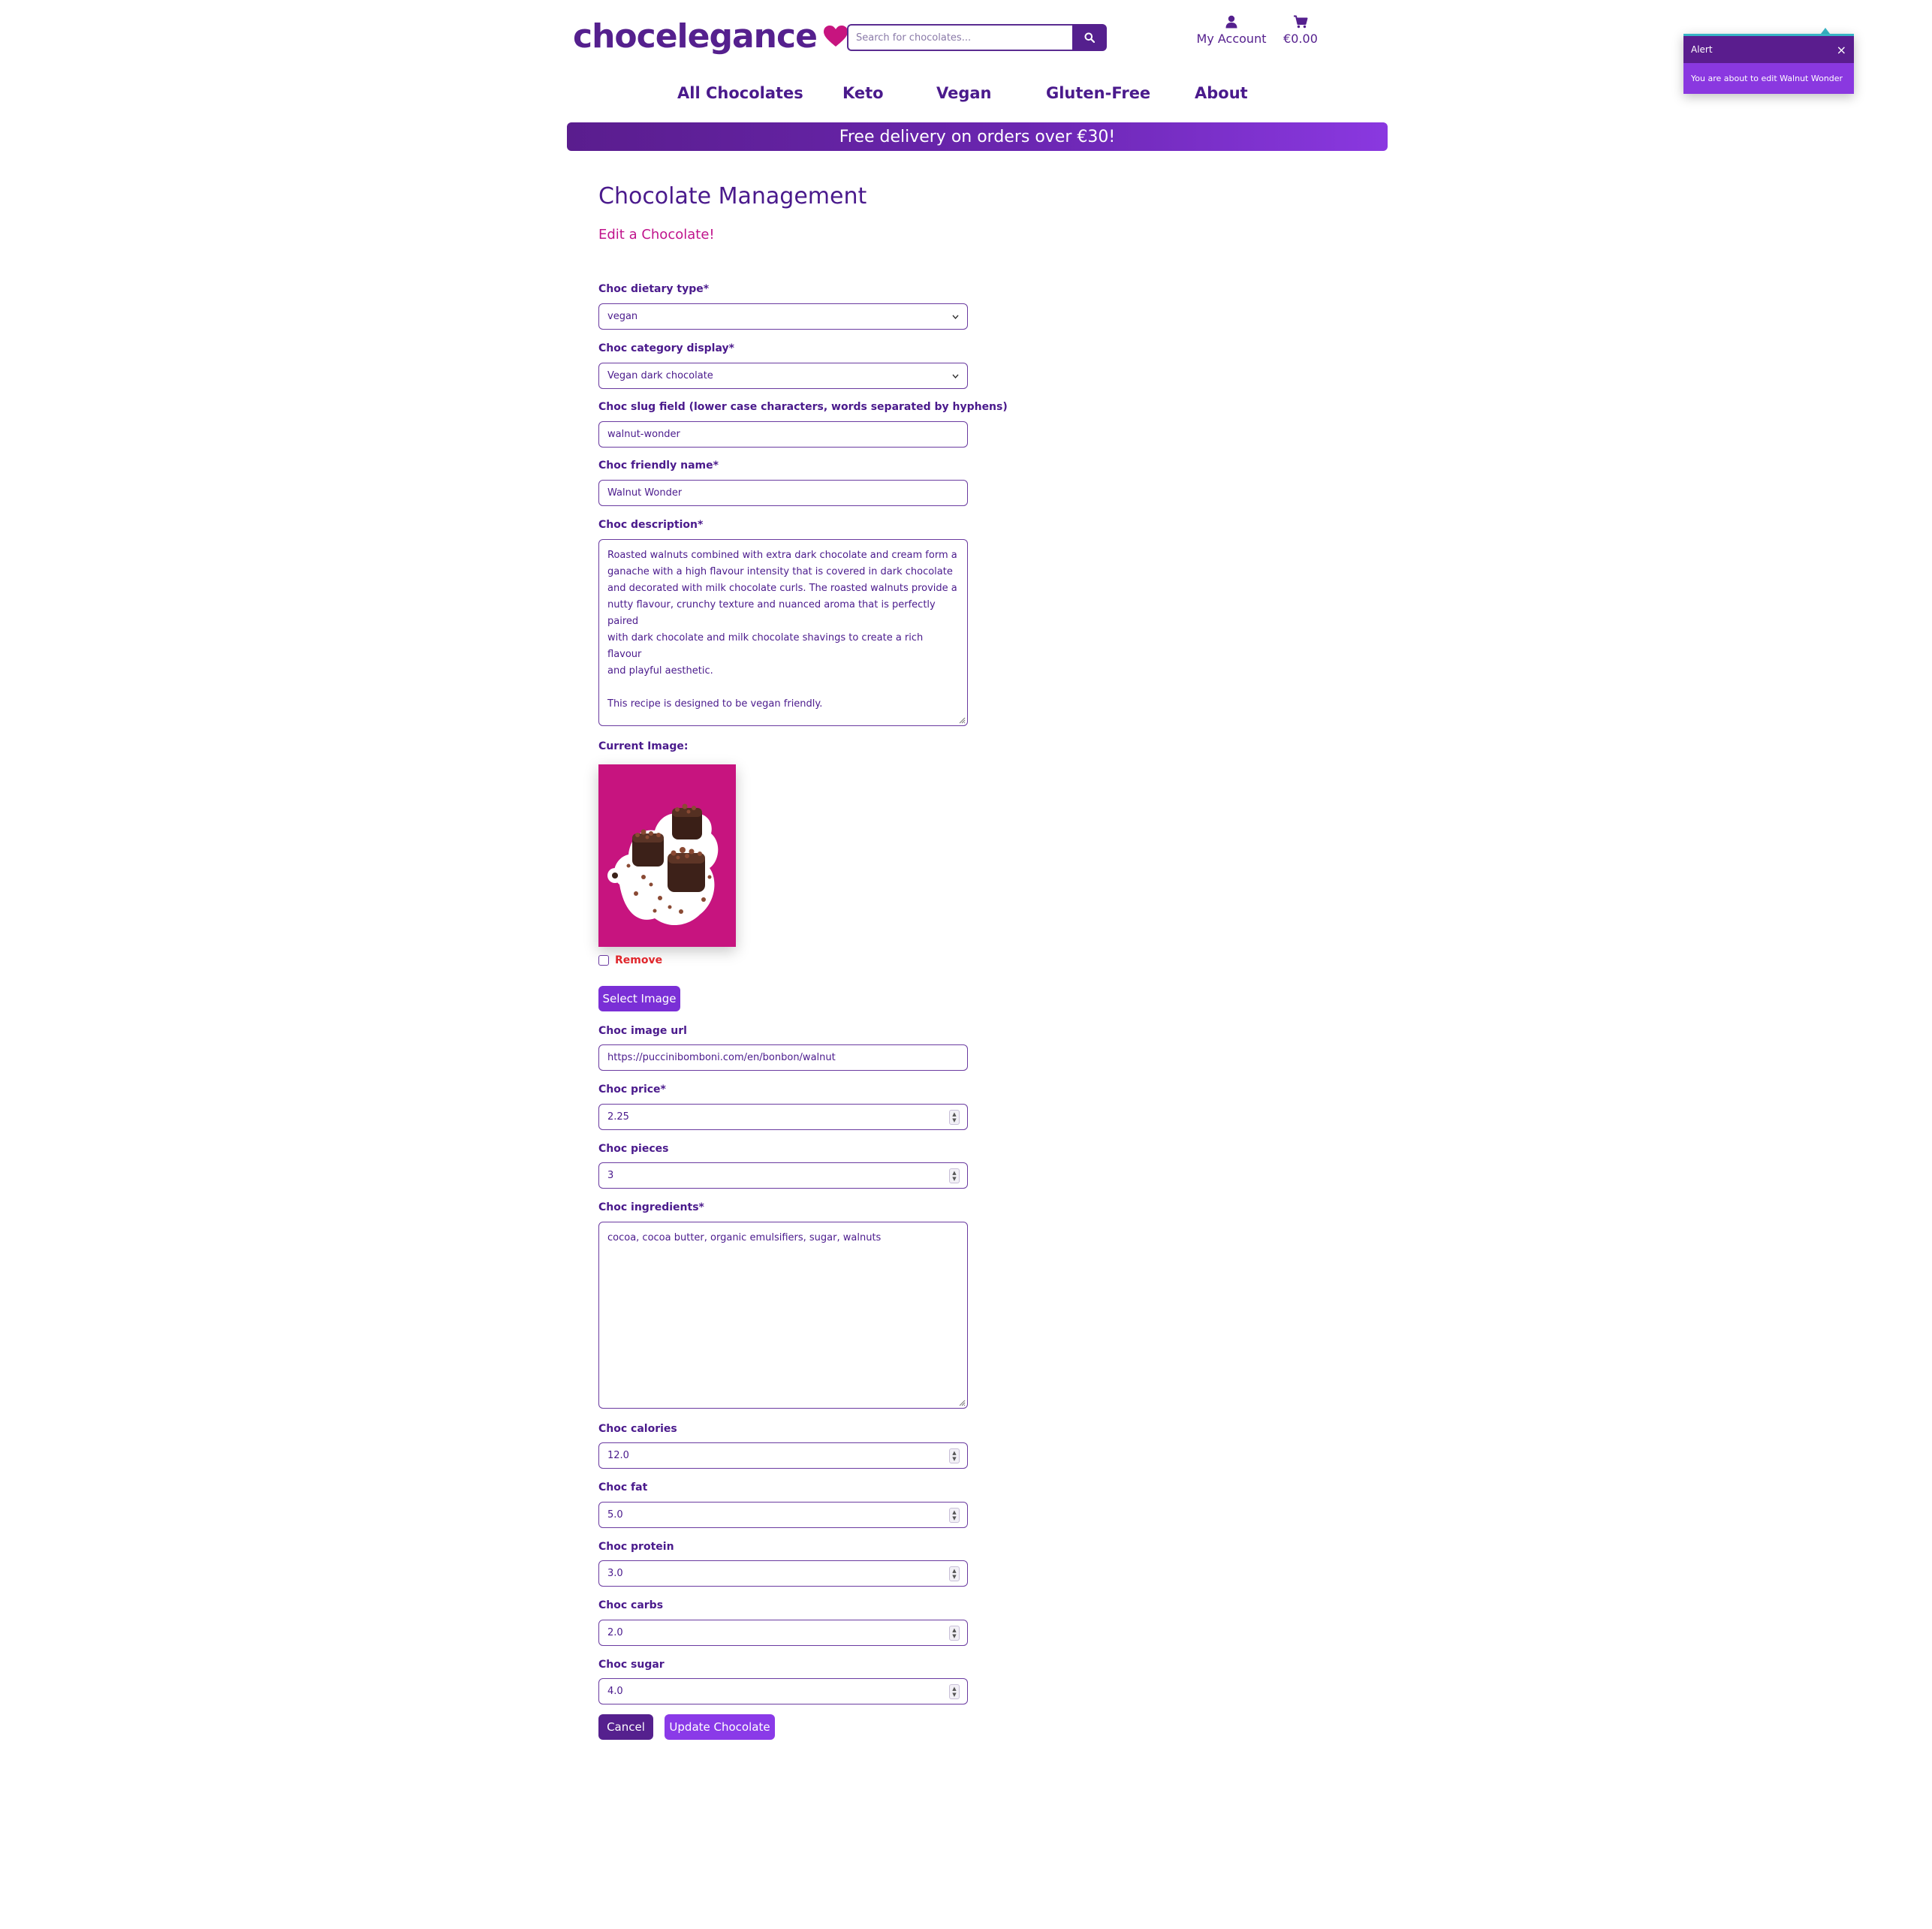  I want to click on slug-value: walnut-wonder, so click(643, 435).